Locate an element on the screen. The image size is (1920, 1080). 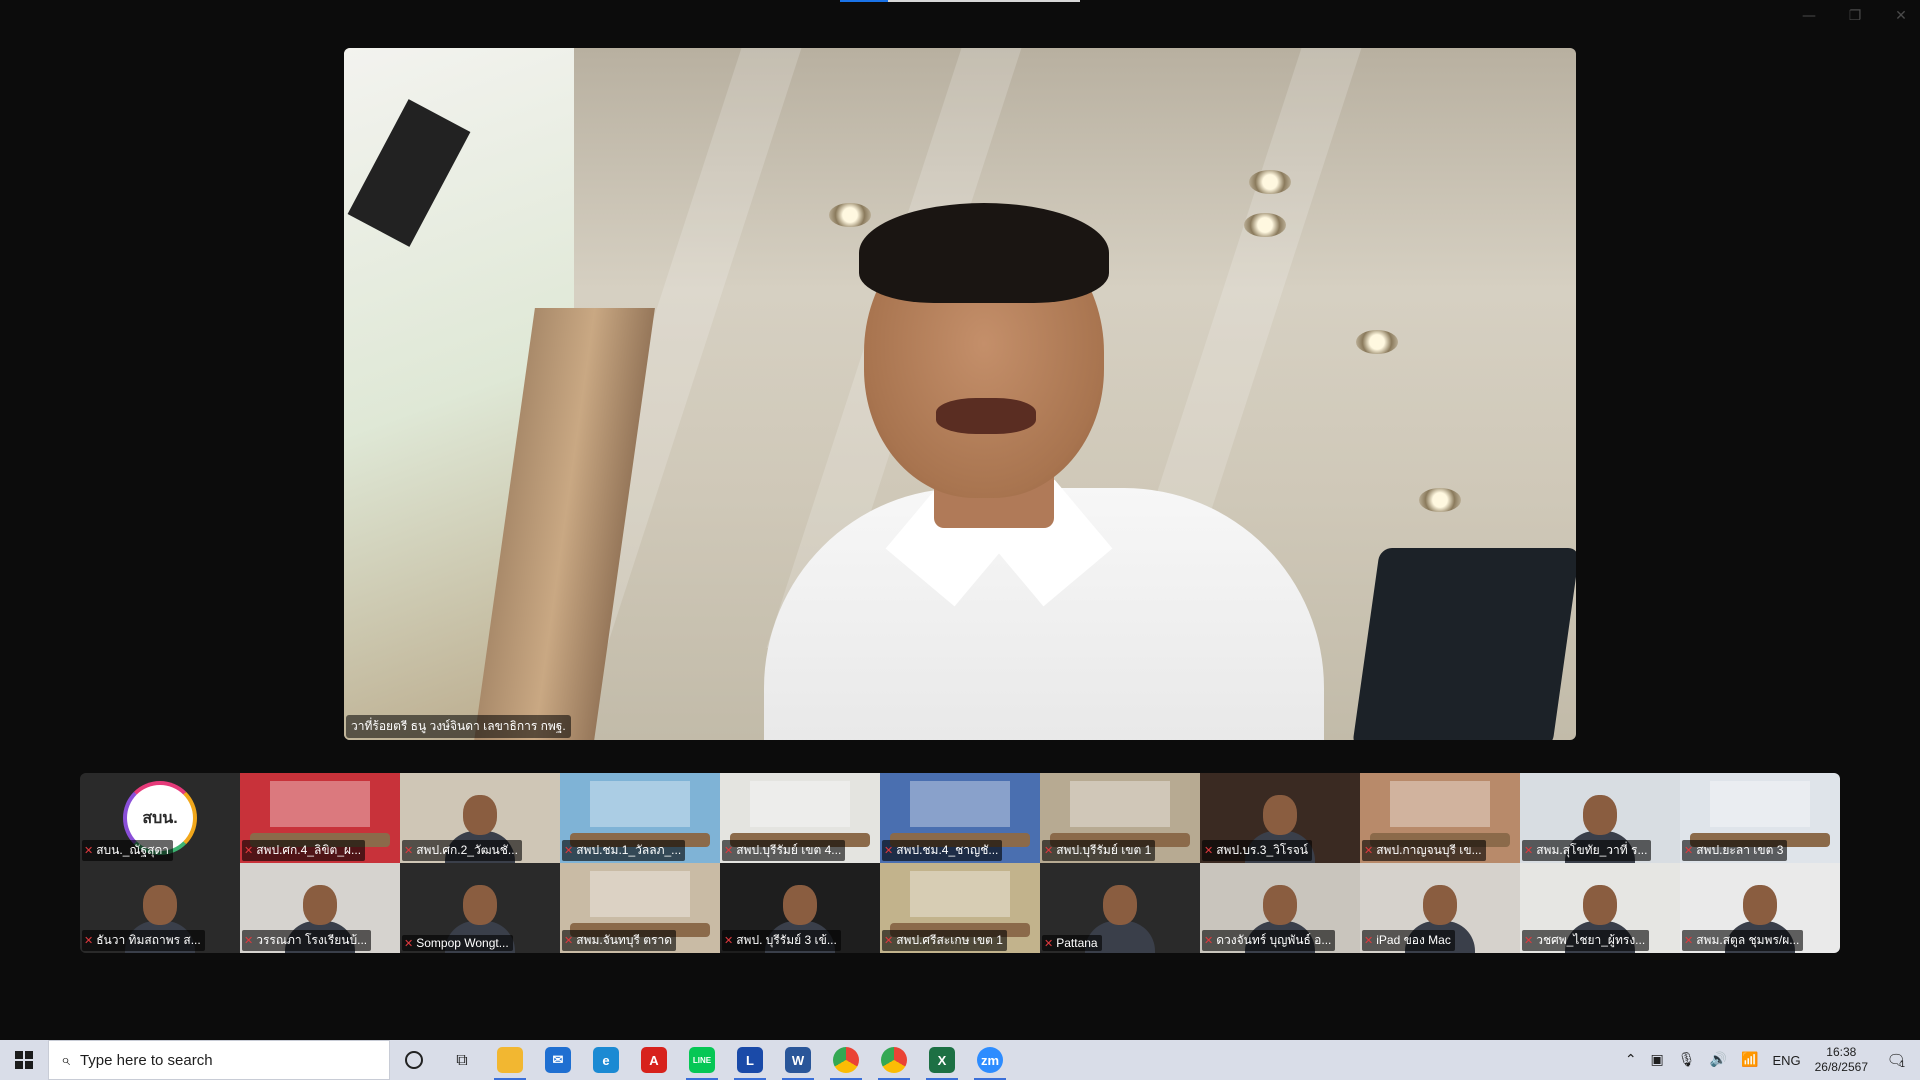
taskbar-app-line: LINE is located at coordinates (702, 1060).